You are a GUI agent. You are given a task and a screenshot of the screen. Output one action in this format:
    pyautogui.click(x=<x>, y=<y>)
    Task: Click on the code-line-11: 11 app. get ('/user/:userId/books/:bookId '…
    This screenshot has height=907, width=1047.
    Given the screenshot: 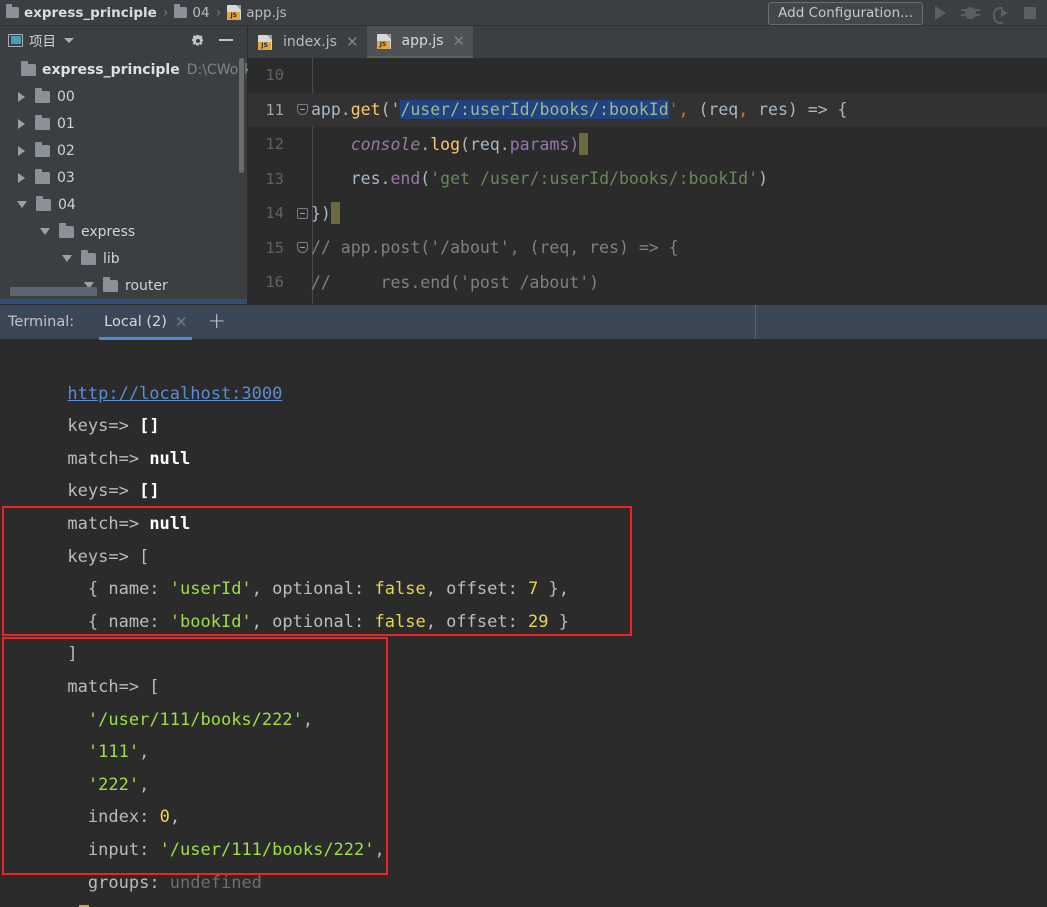 What is the action you would take?
    pyautogui.click(x=647, y=109)
    